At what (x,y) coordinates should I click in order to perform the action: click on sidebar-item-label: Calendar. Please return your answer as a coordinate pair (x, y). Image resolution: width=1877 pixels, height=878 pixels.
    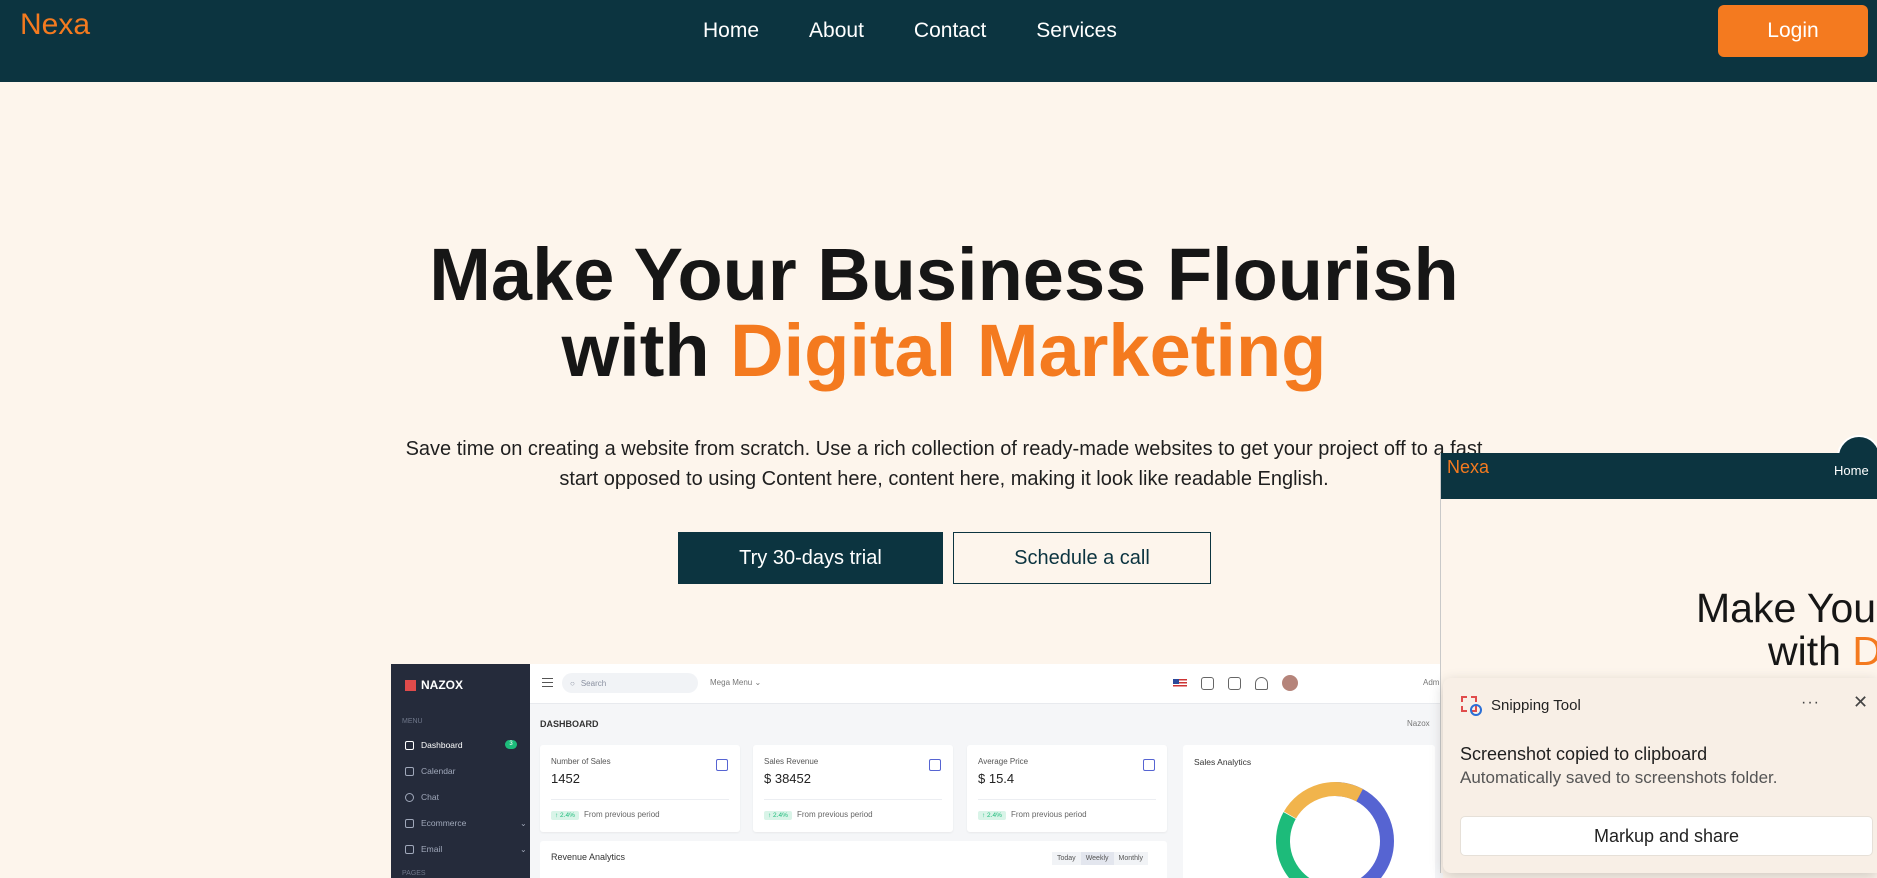
    Looking at the image, I should click on (438, 771).